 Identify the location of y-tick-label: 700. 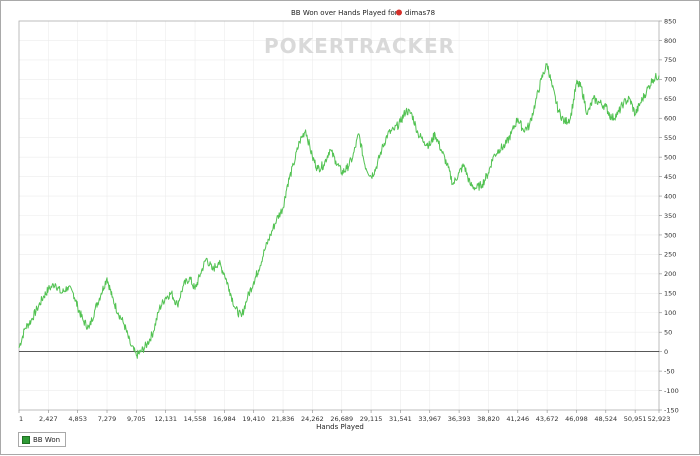
(670, 80).